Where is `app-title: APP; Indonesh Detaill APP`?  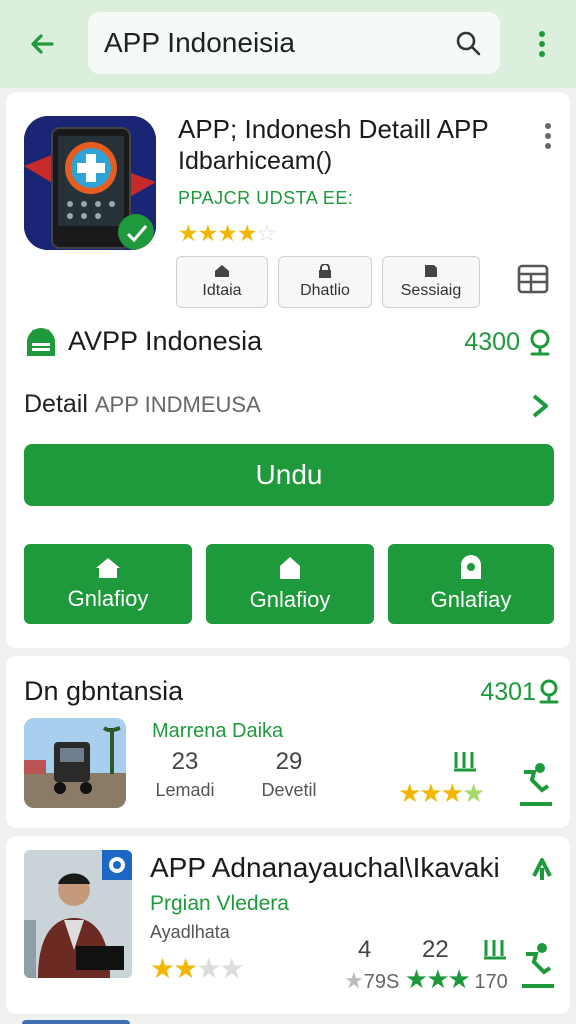 app-title: APP; Indonesh Detaill APP is located at coordinates (333, 129).